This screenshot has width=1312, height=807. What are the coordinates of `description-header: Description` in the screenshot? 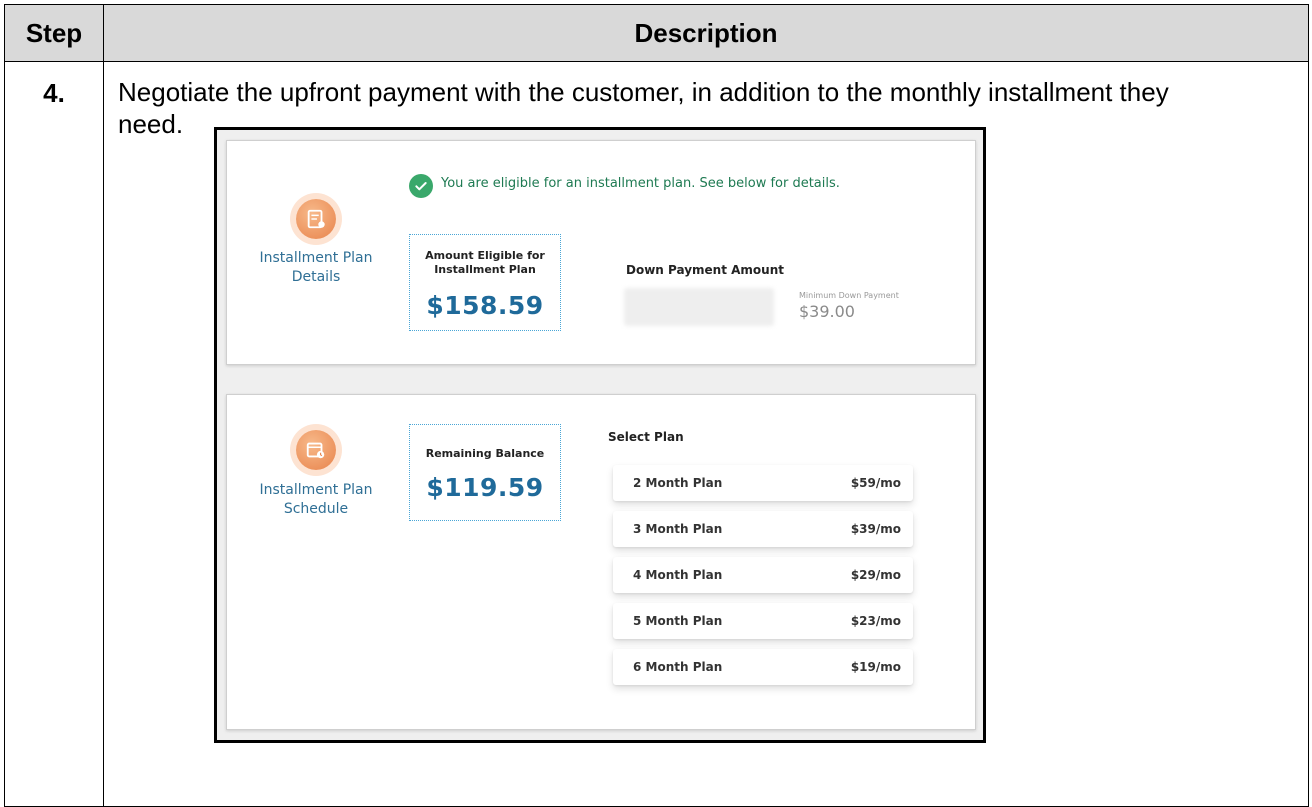 It's located at (706, 33).